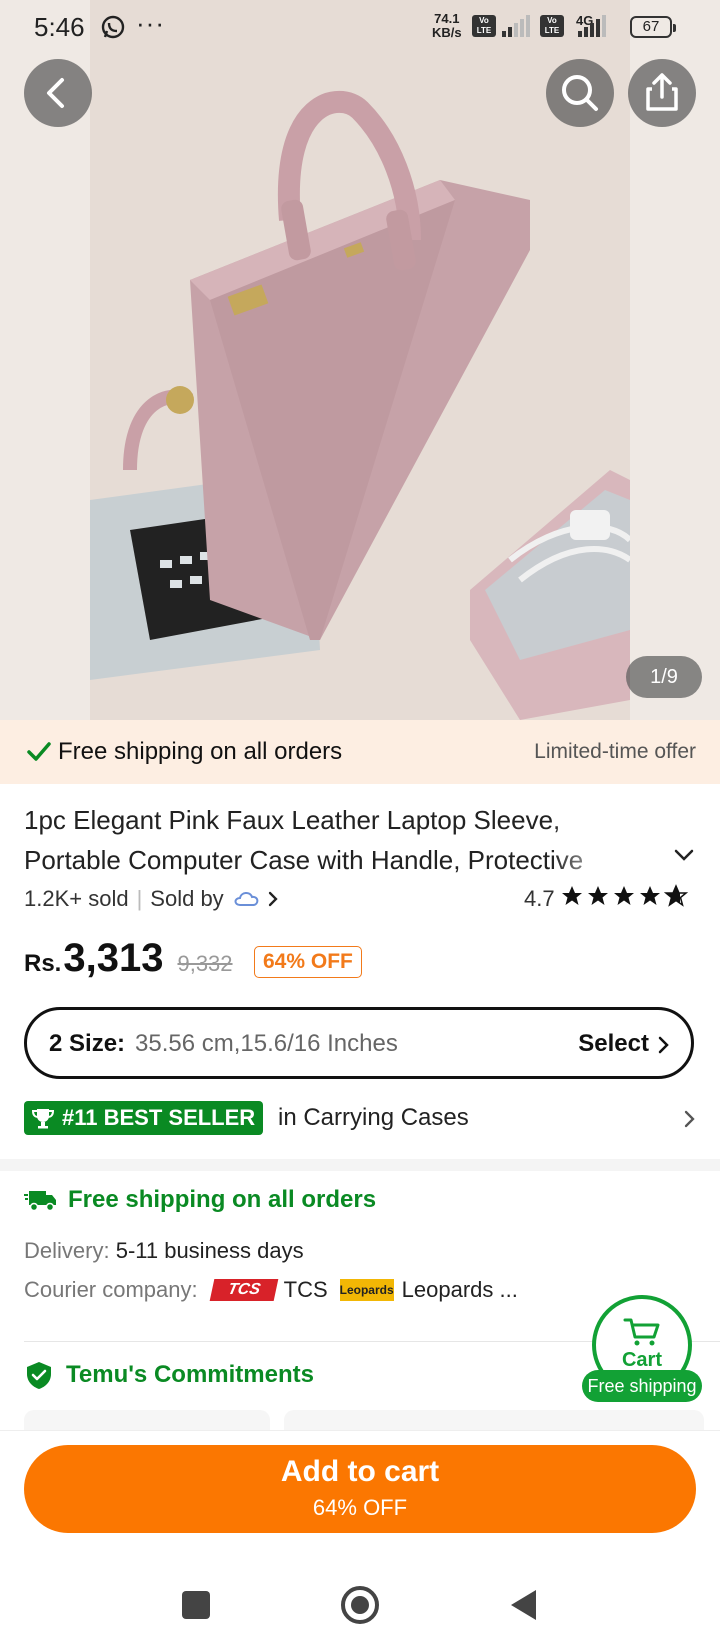  I want to click on sold-count: 1.2K+ sold, so click(76, 898).